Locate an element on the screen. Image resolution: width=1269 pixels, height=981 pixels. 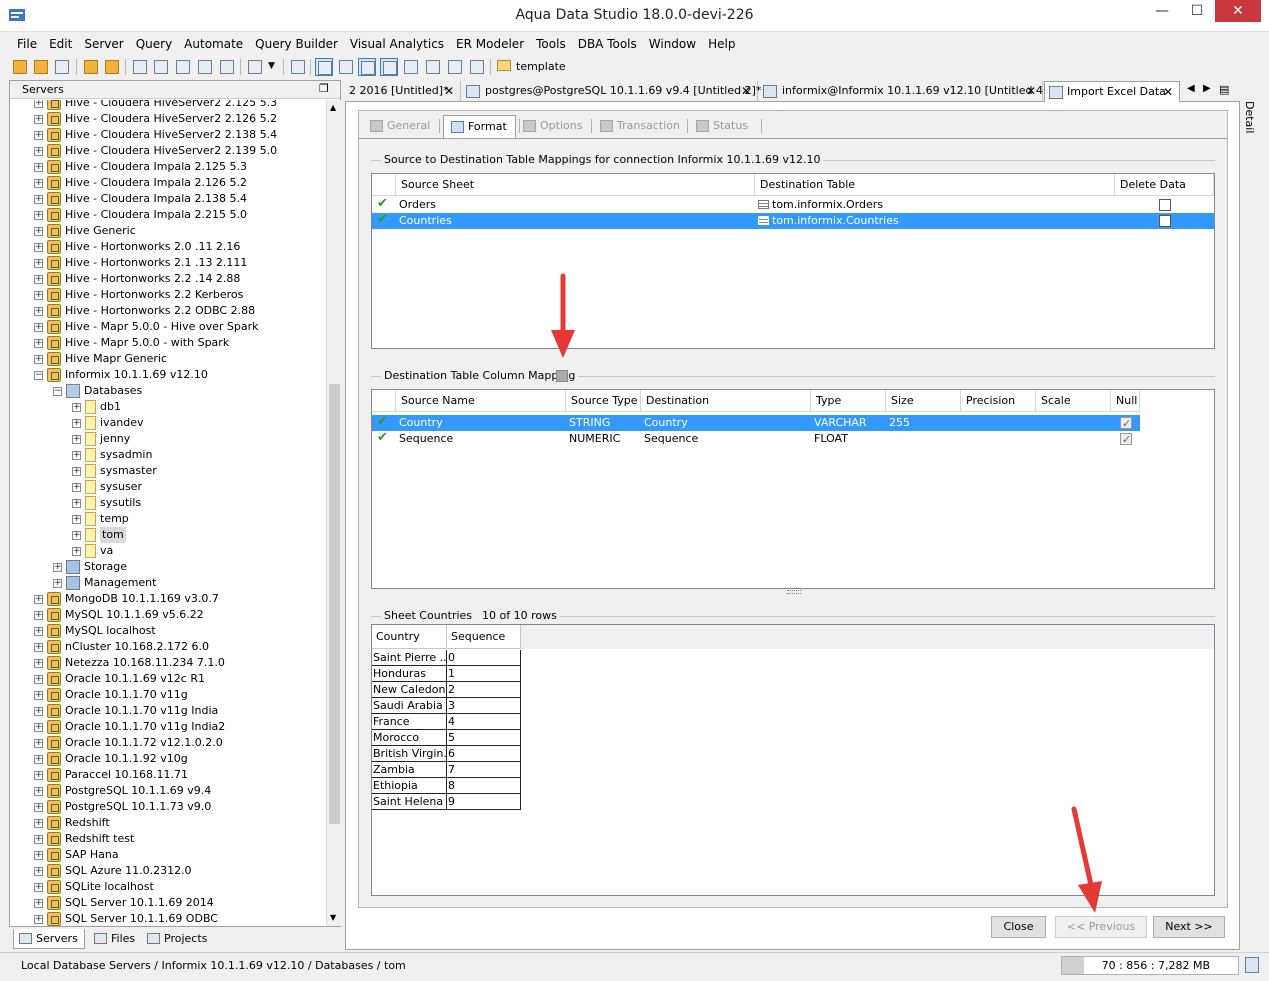
toolbar-copy-server-icon is located at coordinates (112, 67).